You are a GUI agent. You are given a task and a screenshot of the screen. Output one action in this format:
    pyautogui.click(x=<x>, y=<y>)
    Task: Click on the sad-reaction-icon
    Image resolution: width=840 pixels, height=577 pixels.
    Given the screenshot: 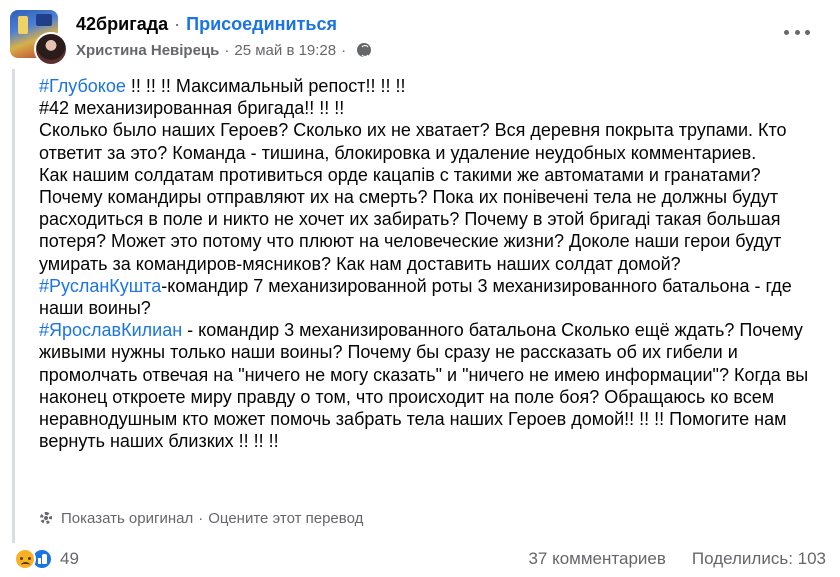 What is the action you would take?
    pyautogui.click(x=25, y=559)
    